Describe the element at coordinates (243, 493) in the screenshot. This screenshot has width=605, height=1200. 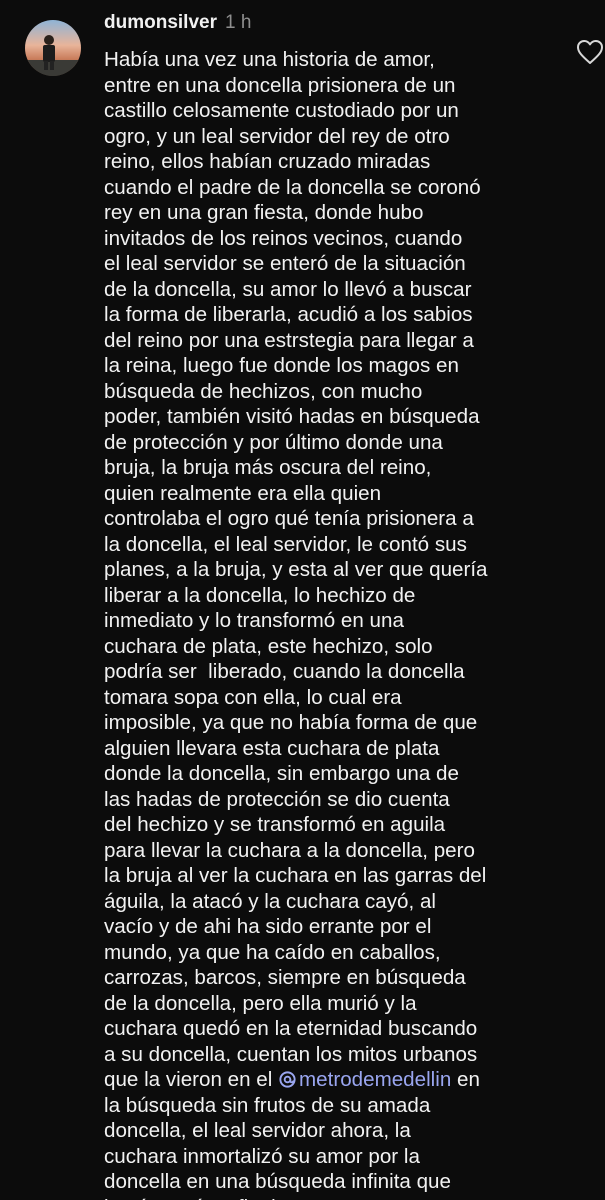
I see `comment-line: quien realmente era ella quien` at that location.